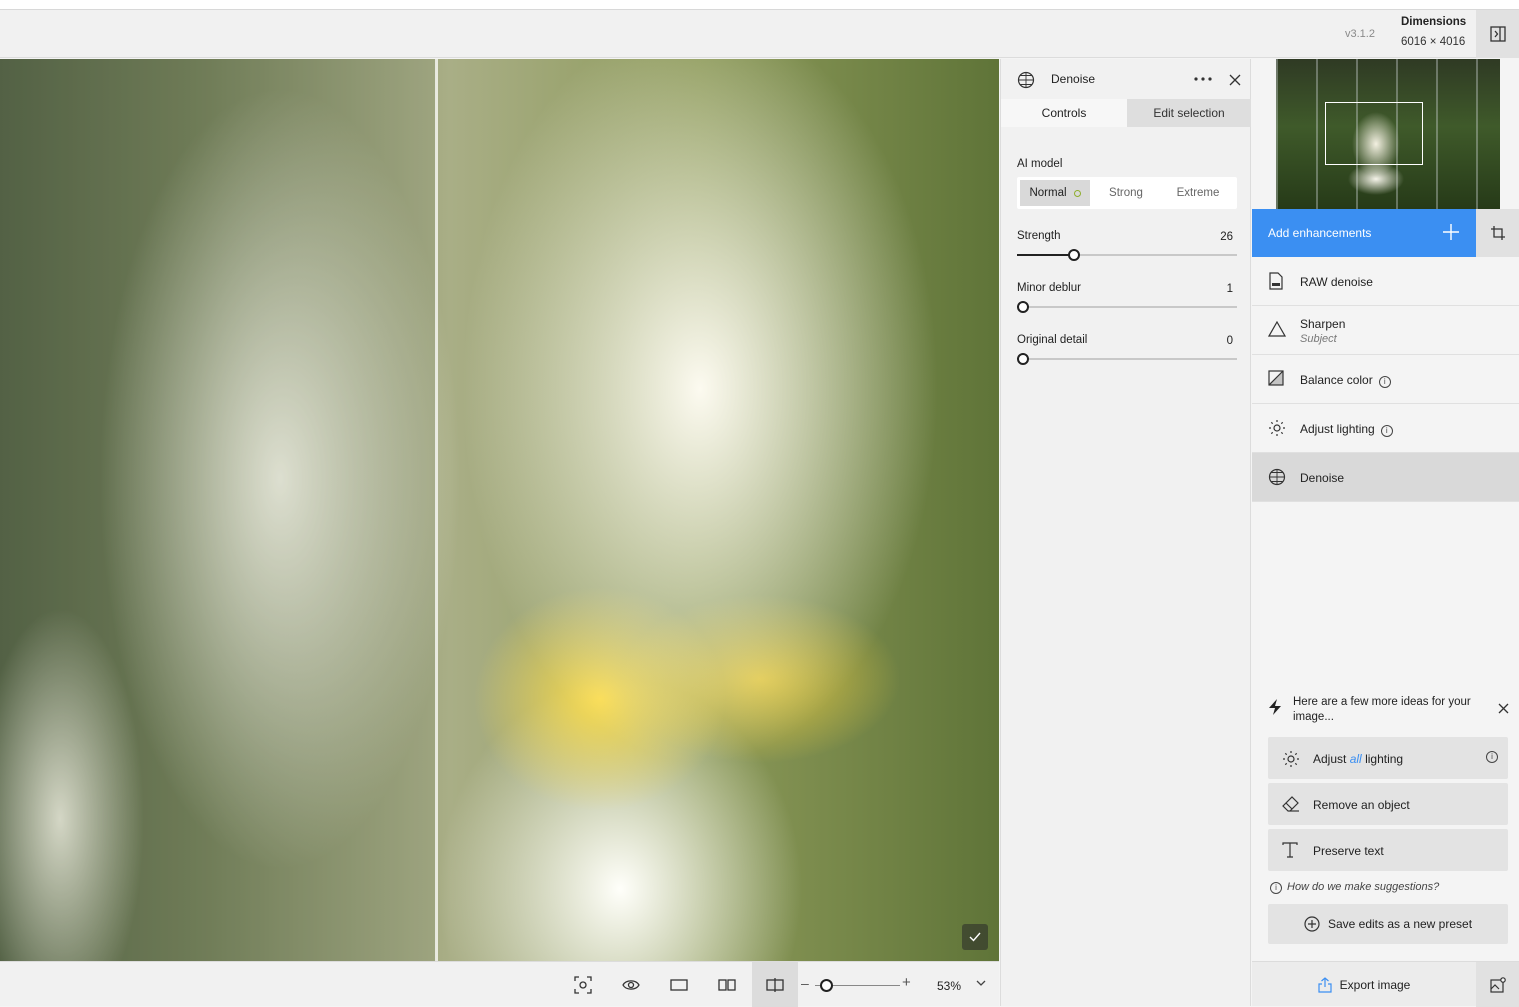  I want to click on navigator-thumbnail, so click(1388, 134).